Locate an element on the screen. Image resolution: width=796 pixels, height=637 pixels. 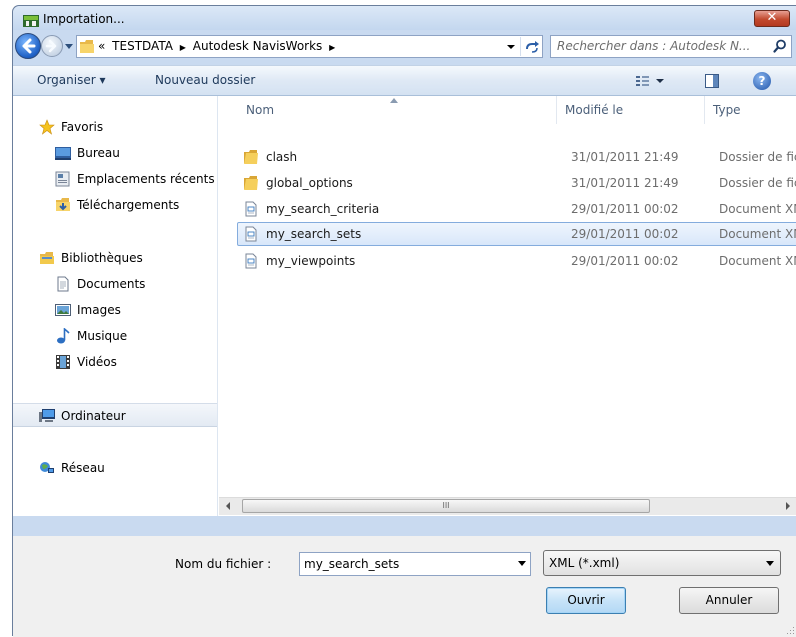
breadcrumb-item-autodesk-navisworks: Autodesk NavisWorks is located at coordinates (258, 46).